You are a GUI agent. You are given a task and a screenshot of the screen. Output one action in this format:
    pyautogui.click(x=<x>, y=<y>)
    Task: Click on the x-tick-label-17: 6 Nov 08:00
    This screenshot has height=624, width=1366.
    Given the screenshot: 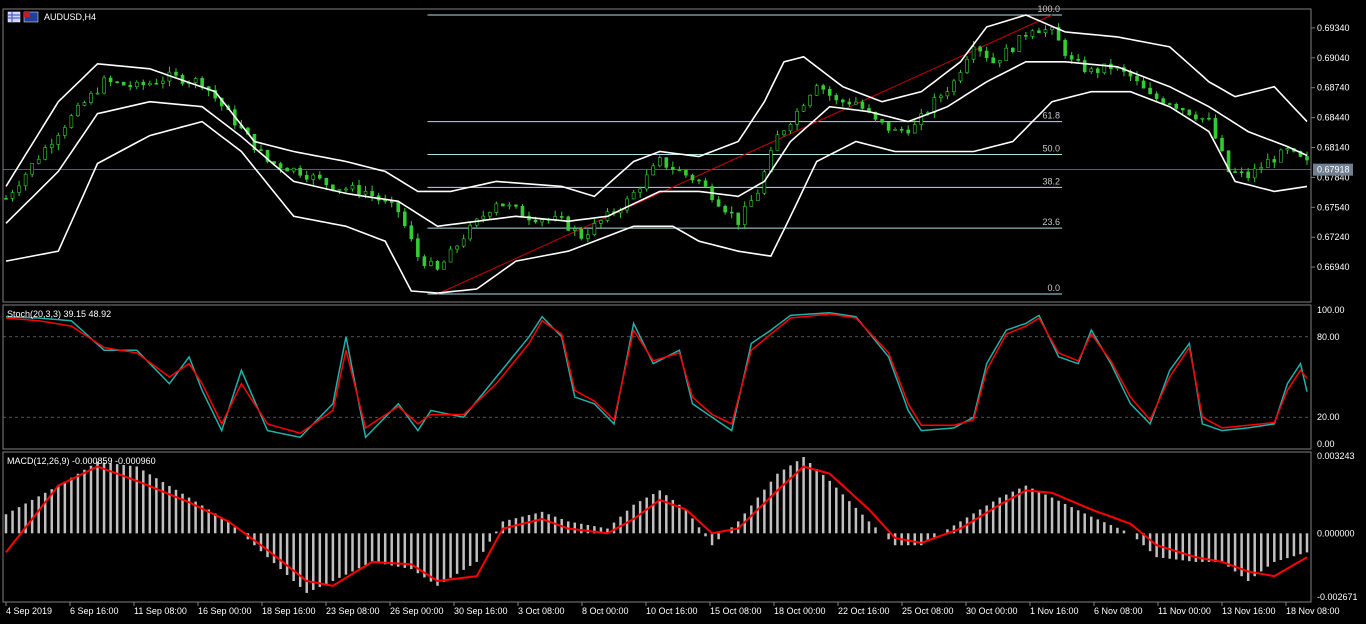 What is the action you would take?
    pyautogui.click(x=1118, y=611)
    